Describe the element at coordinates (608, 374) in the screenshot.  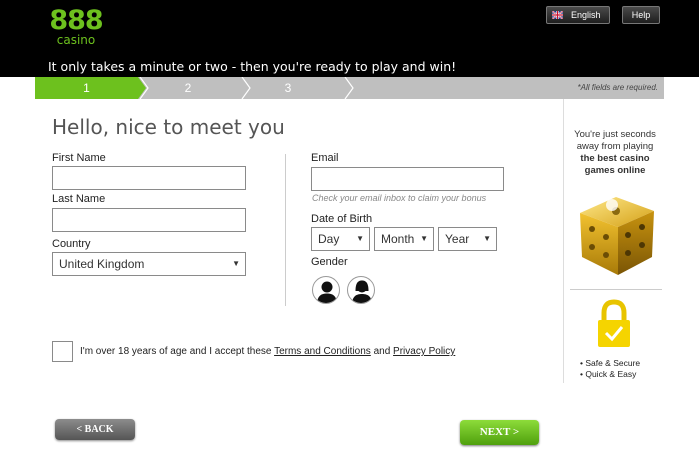
I see `feature-quick: • Quick & Easy` at that location.